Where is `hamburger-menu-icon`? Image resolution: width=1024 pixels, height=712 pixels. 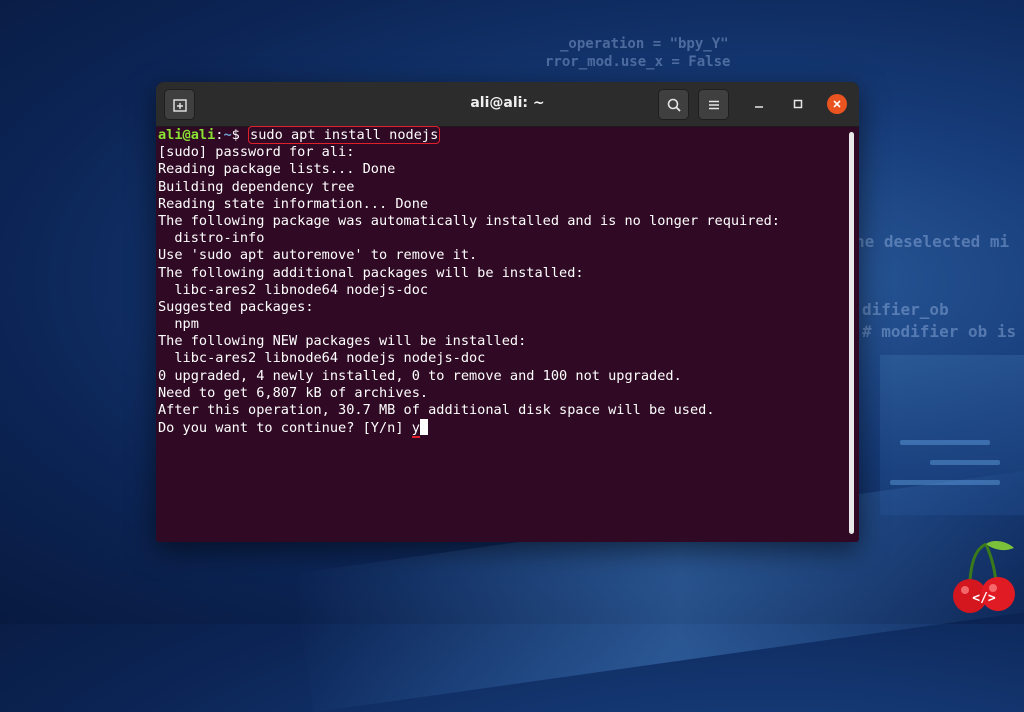 hamburger-menu-icon is located at coordinates (713, 104).